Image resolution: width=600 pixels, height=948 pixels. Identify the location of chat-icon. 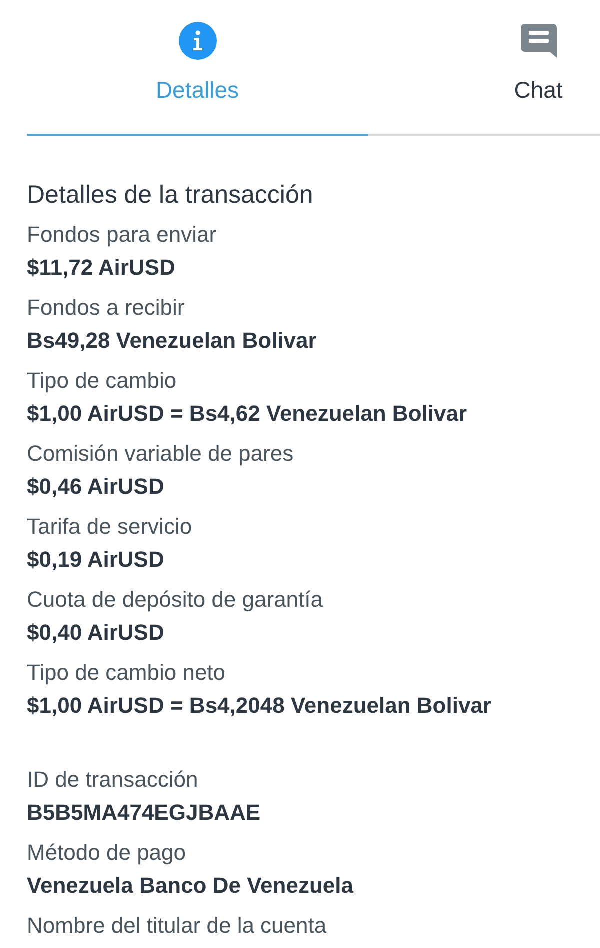
(538, 41).